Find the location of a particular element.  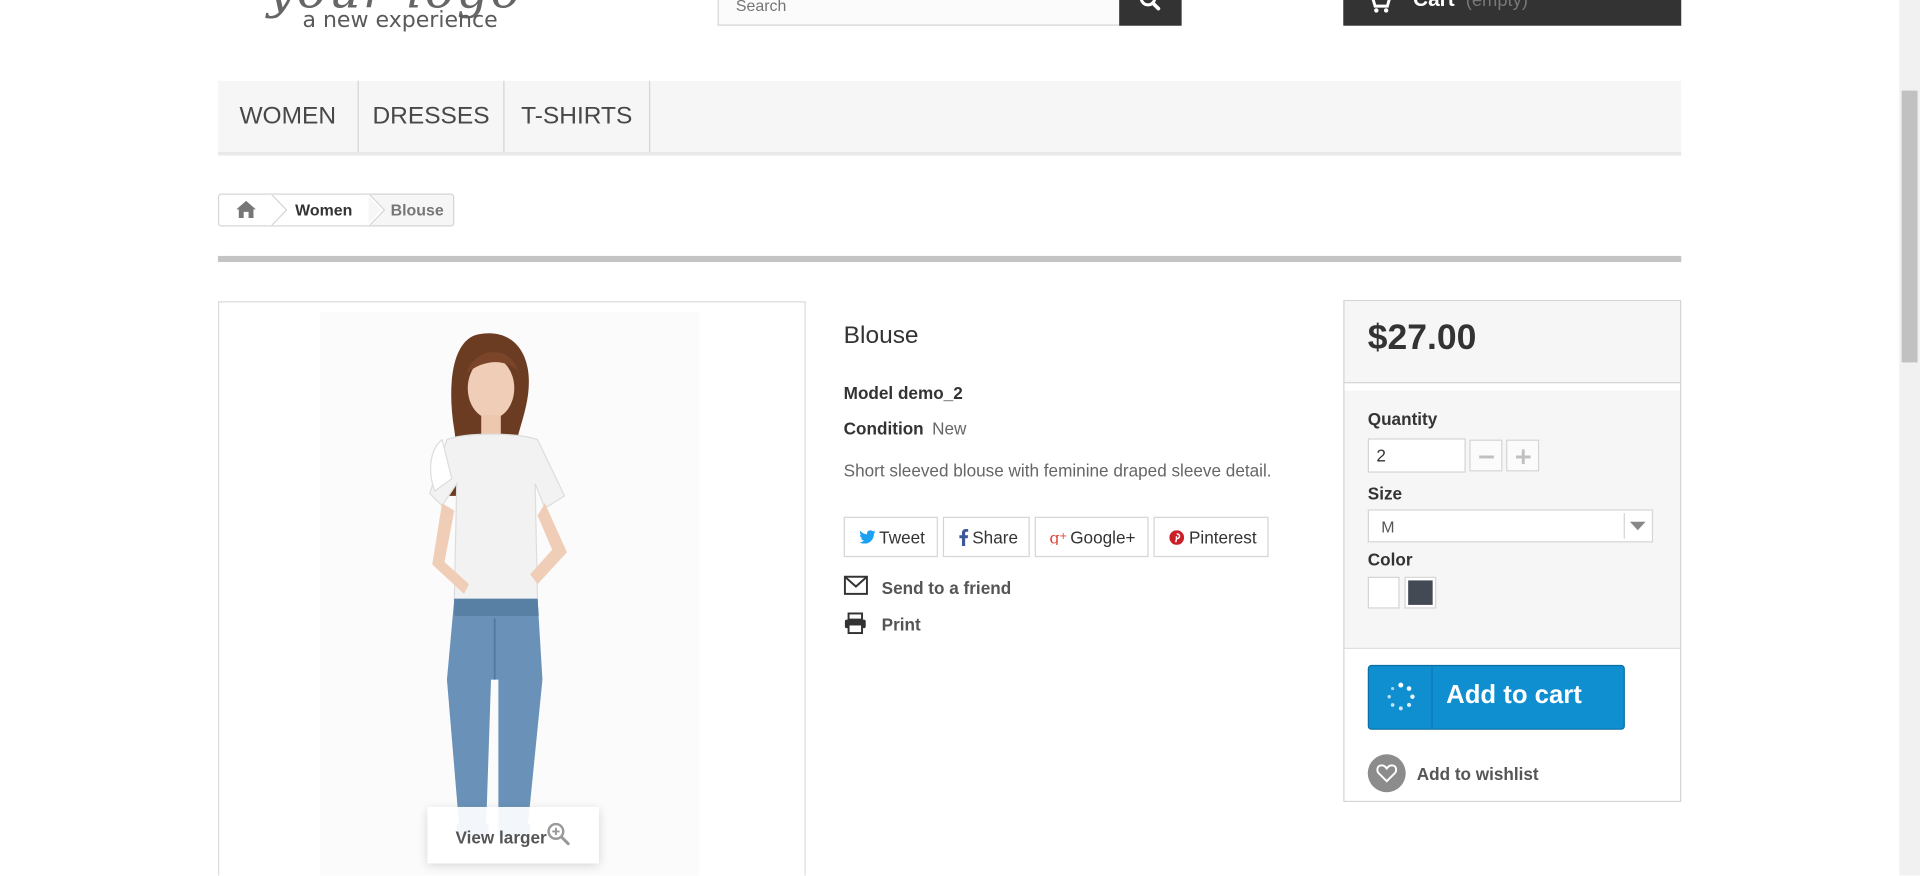

share-label: Share is located at coordinates (995, 537).